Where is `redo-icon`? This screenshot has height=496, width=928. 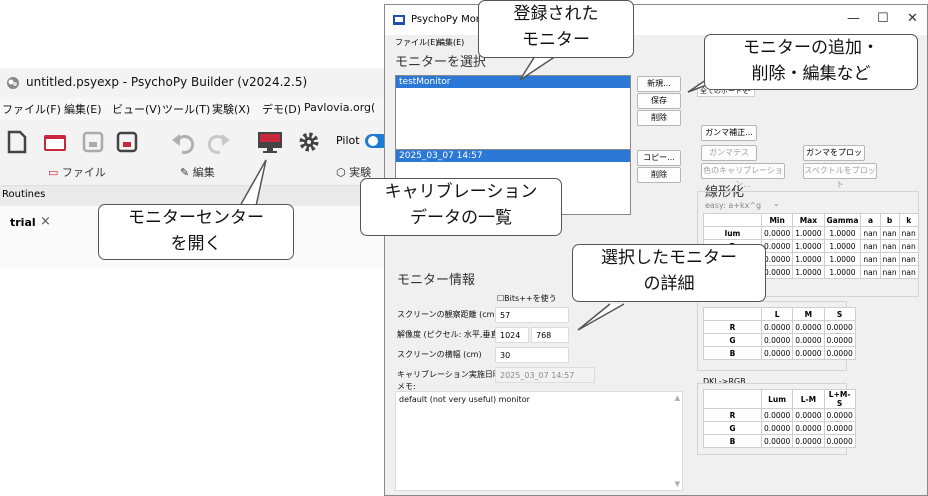
redo-icon is located at coordinates (219, 142).